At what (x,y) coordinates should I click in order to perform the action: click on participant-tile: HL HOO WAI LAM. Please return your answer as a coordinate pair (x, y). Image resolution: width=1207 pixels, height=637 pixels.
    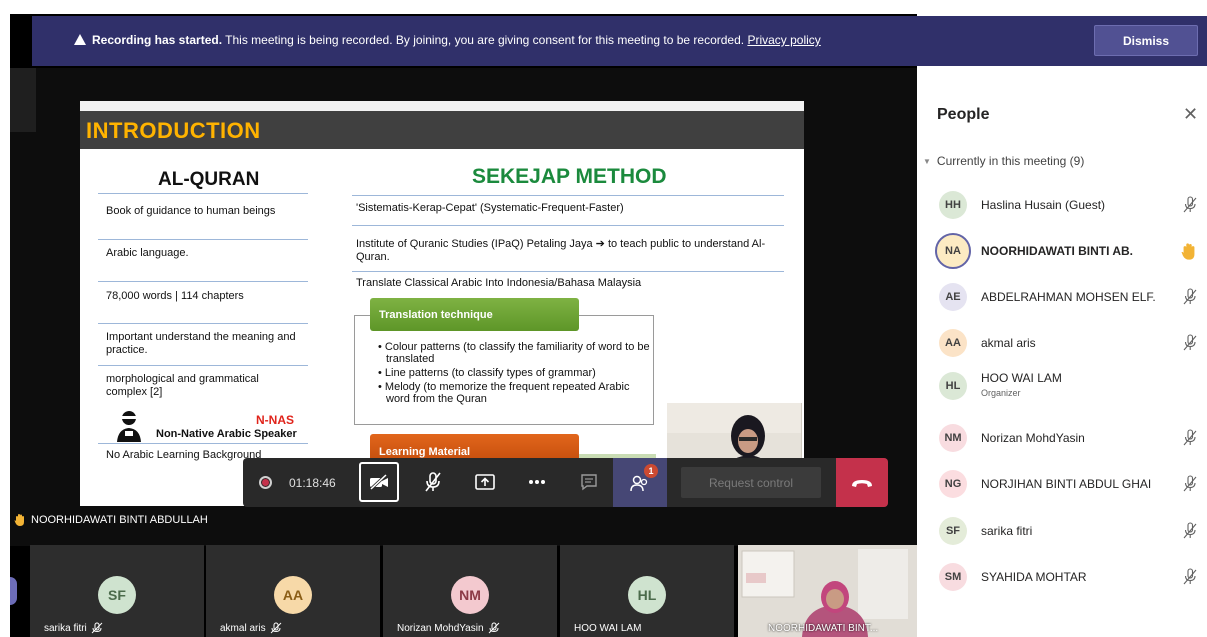
    Looking at the image, I should click on (647, 591).